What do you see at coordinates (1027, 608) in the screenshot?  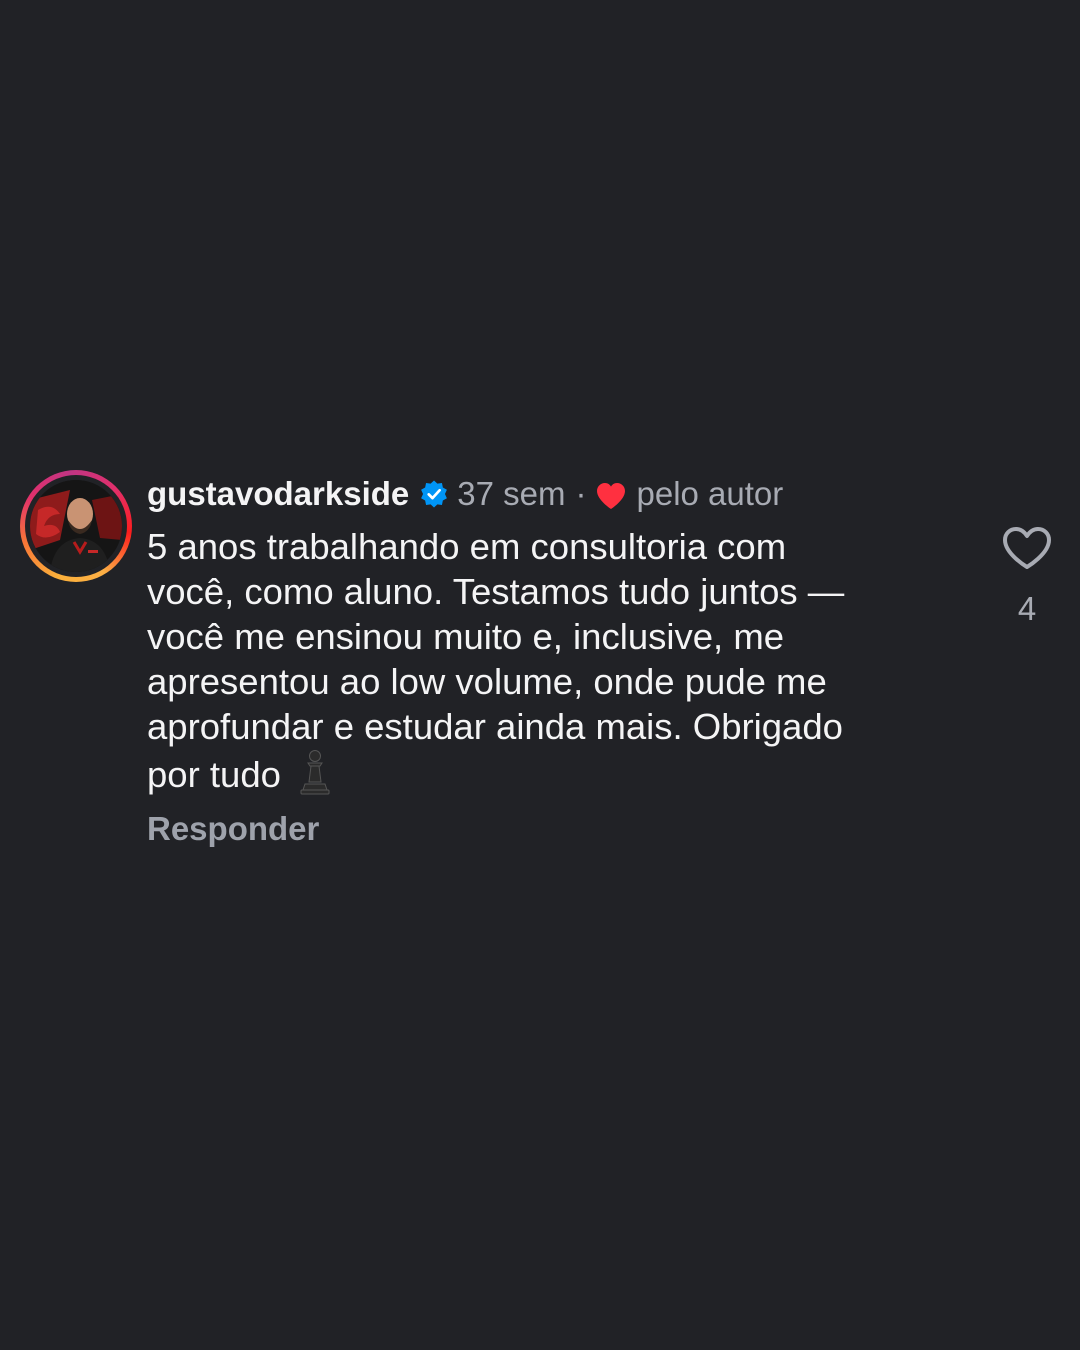 I see `like-count: 4` at bounding box center [1027, 608].